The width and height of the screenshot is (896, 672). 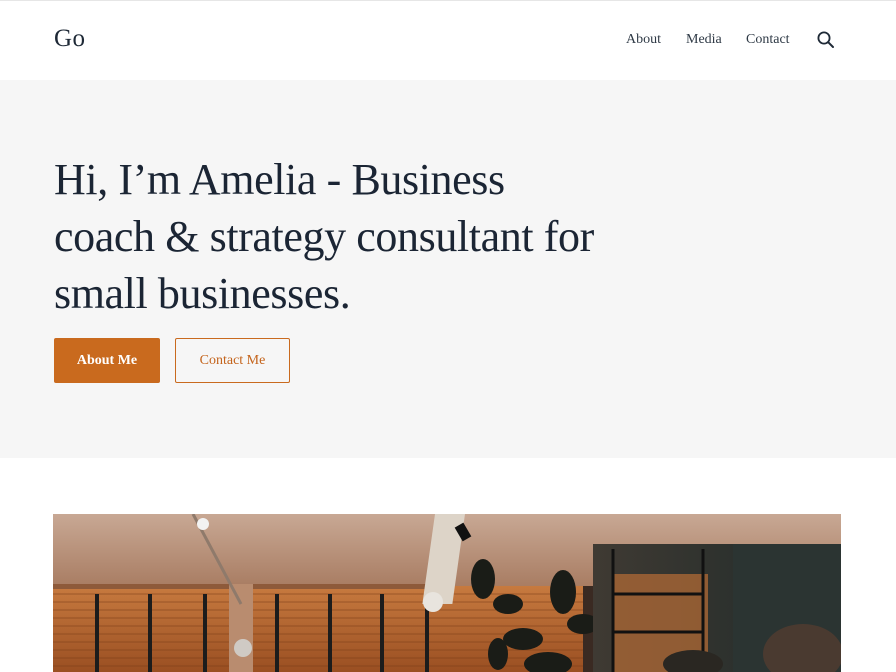 What do you see at coordinates (643, 40) in the screenshot?
I see `nav-link-about: About` at bounding box center [643, 40].